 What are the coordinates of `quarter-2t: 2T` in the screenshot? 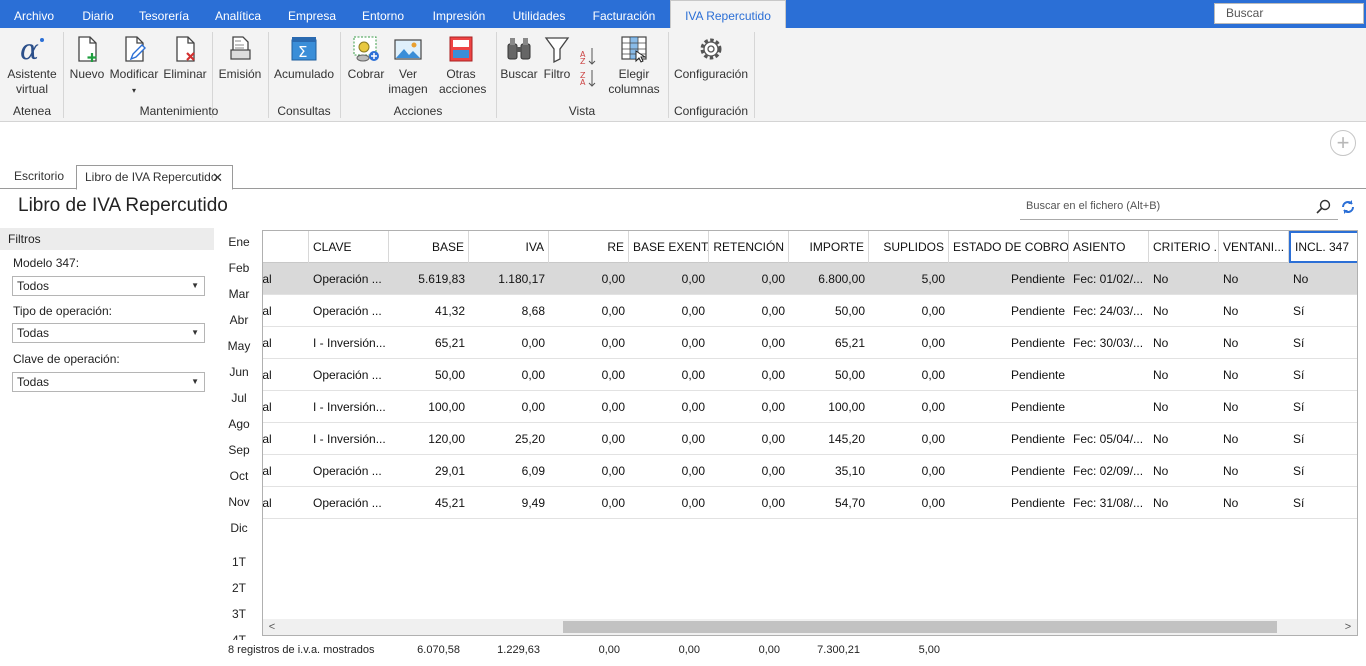 It's located at (239, 588).